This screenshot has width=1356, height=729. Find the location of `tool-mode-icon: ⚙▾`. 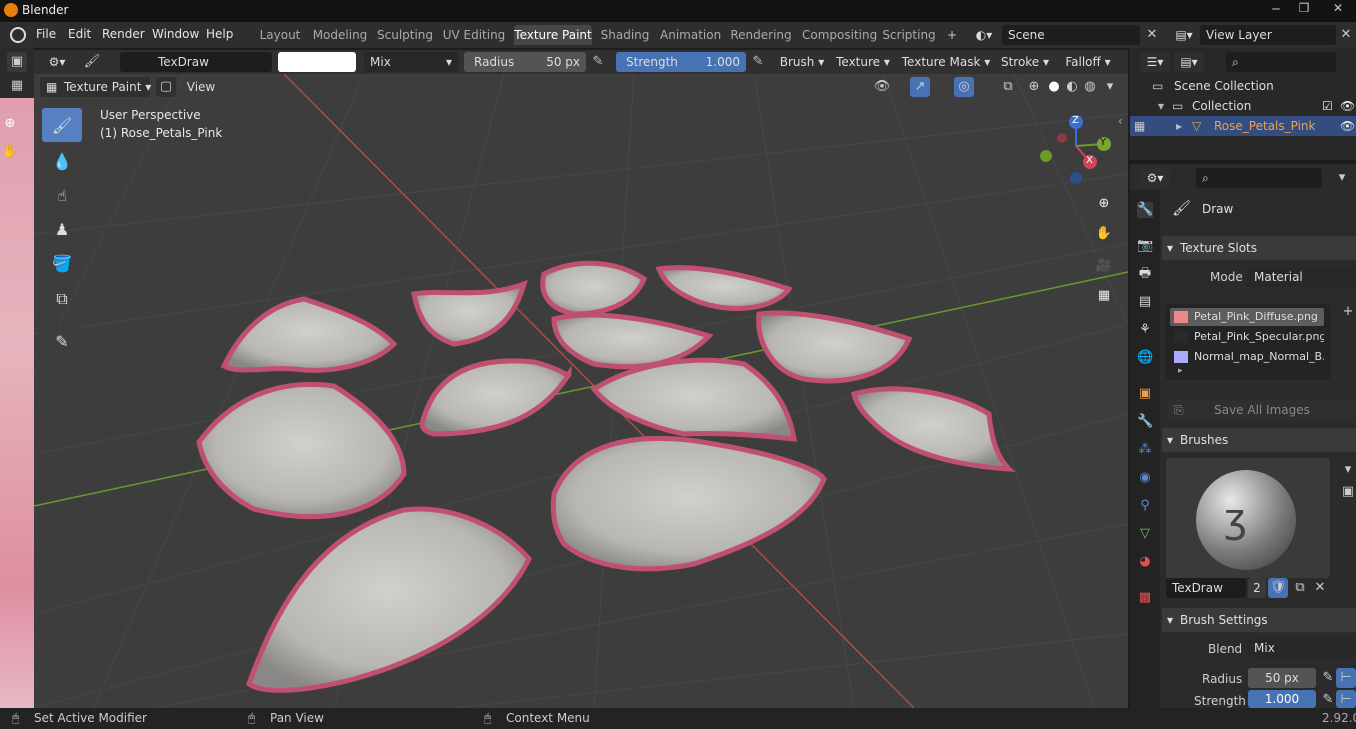

tool-mode-icon: ⚙▾ is located at coordinates (57, 62).